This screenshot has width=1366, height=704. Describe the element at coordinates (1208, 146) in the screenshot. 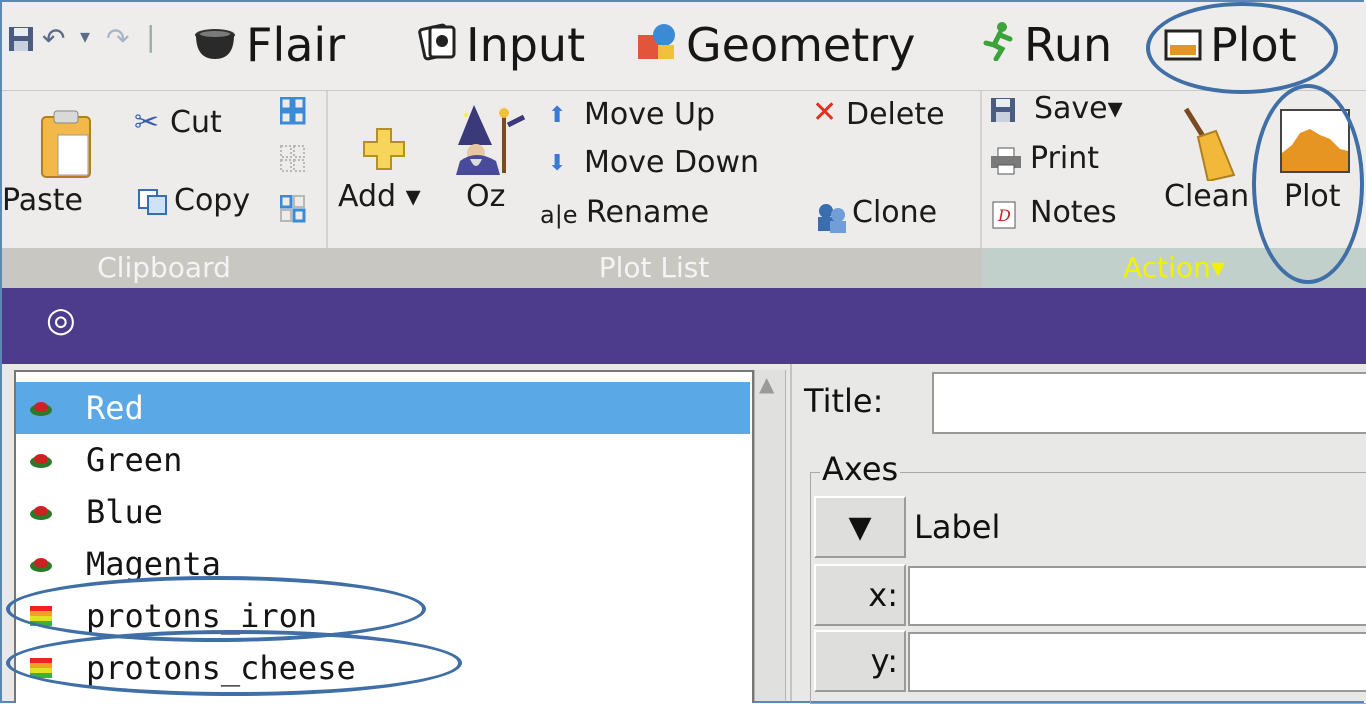

I see `broom-icon` at that location.